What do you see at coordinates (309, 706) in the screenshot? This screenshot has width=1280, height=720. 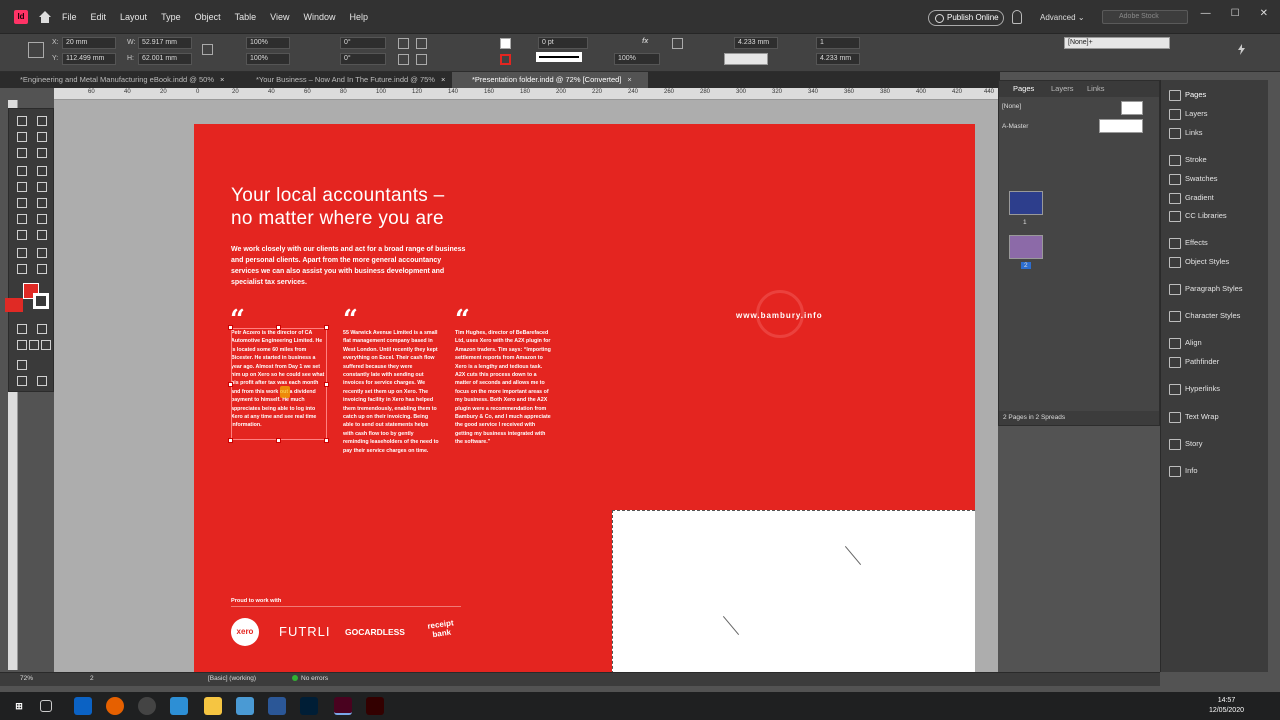 I see `photoshop-icon` at bounding box center [309, 706].